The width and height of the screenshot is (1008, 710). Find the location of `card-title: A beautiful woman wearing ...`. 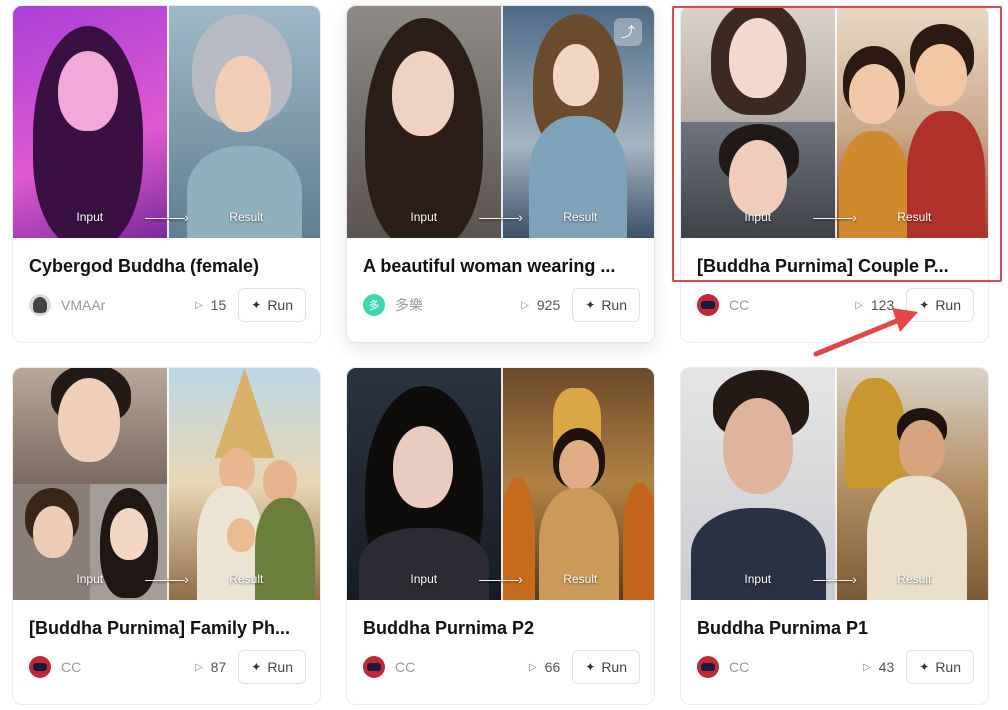

card-title: A beautiful woman wearing ... is located at coordinates (501, 266).